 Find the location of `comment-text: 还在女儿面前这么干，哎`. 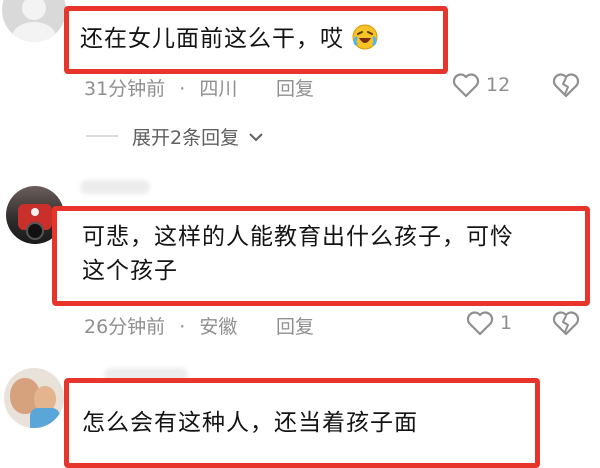

comment-text: 还在女儿面前这么干，哎 is located at coordinates (229, 39).